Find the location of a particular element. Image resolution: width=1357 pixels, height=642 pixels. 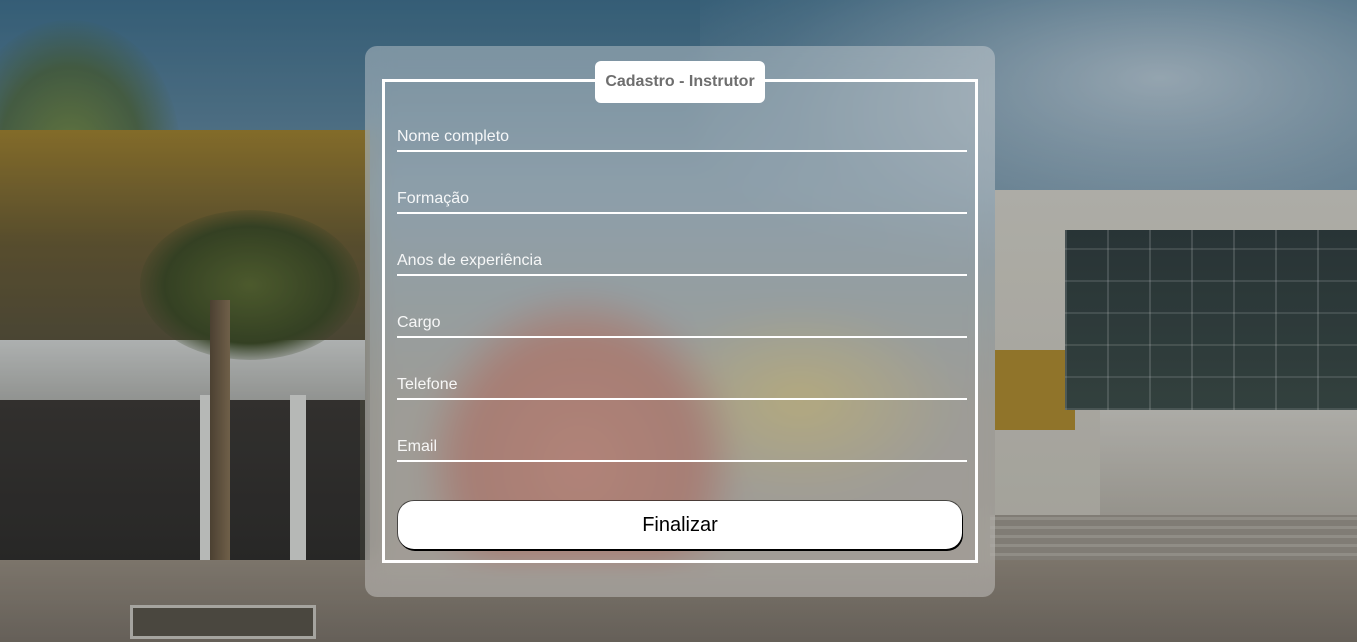

email-input is located at coordinates (682, 447).